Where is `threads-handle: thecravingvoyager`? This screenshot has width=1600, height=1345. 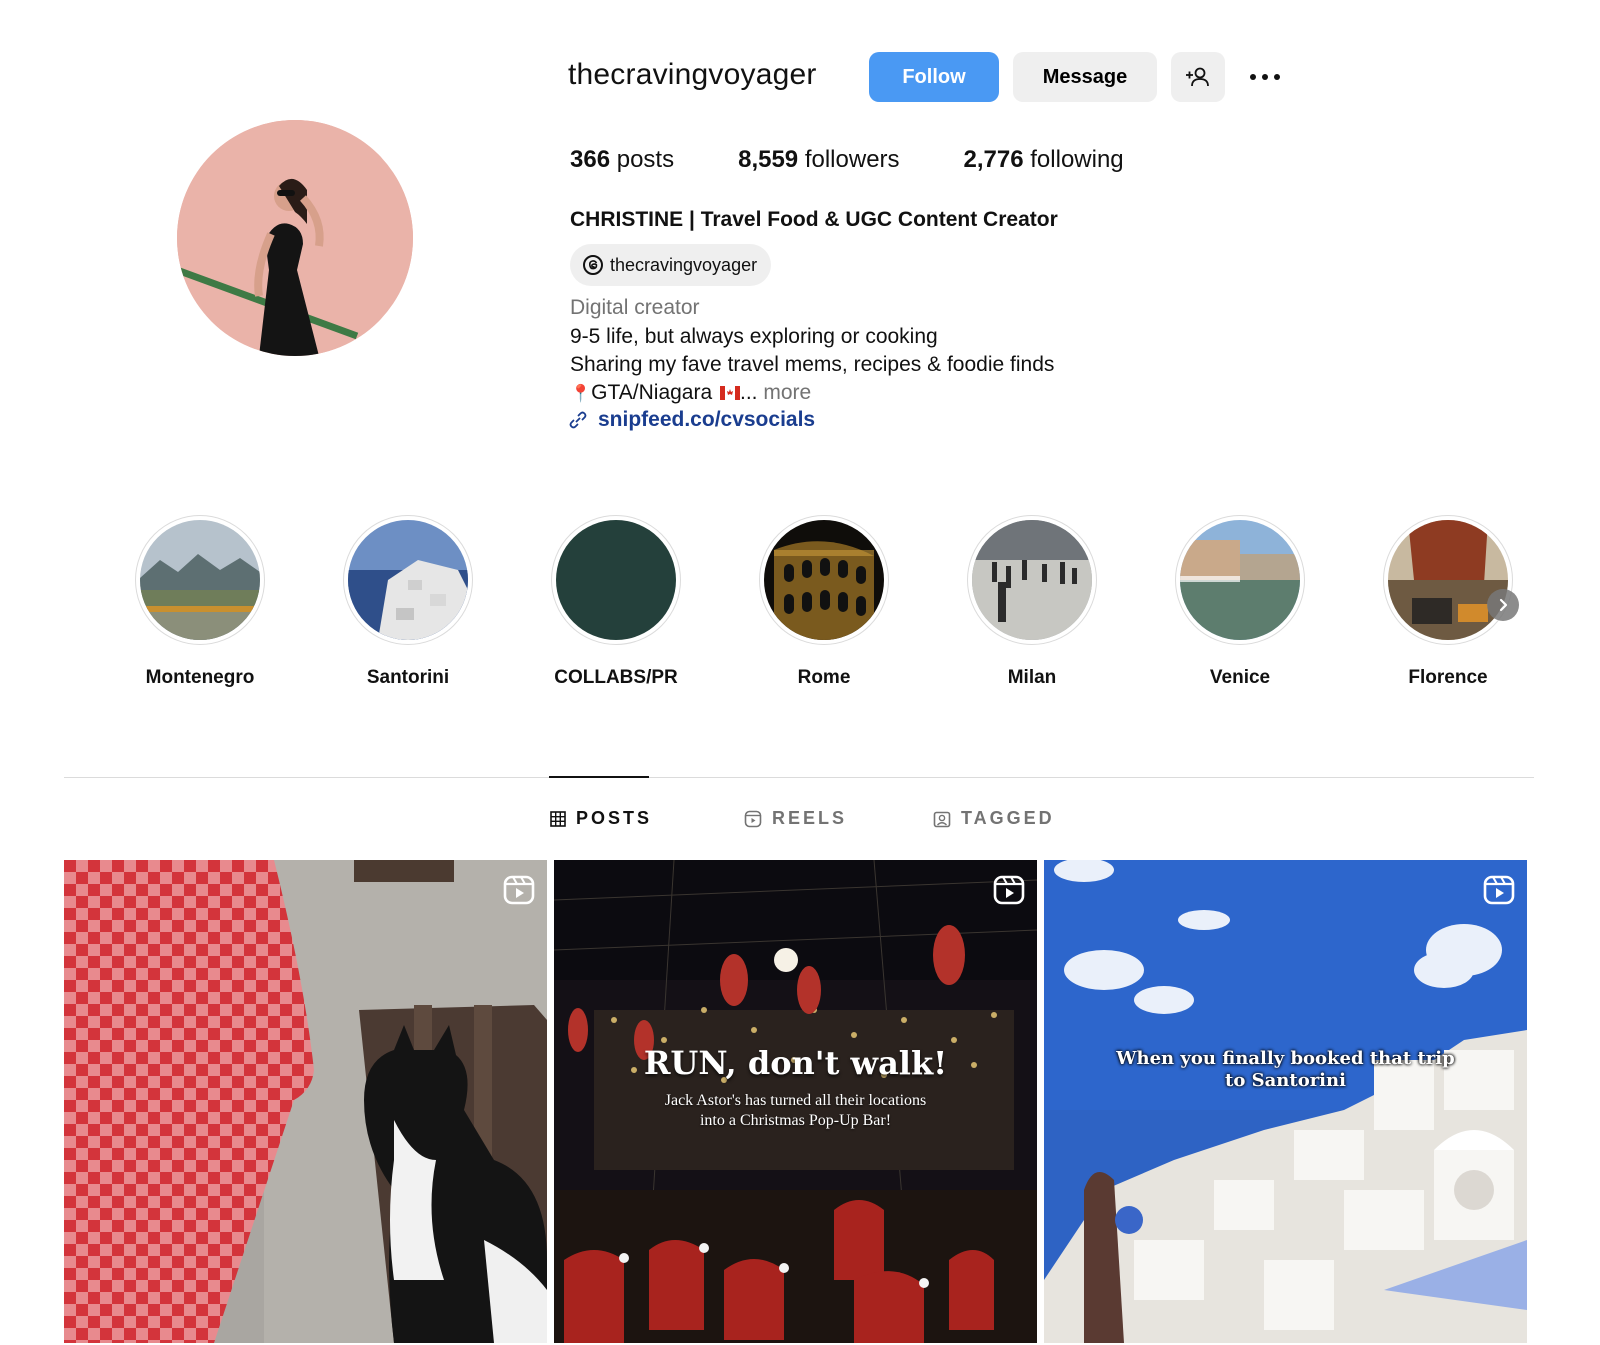
threads-handle: thecravingvoyager is located at coordinates (684, 264).